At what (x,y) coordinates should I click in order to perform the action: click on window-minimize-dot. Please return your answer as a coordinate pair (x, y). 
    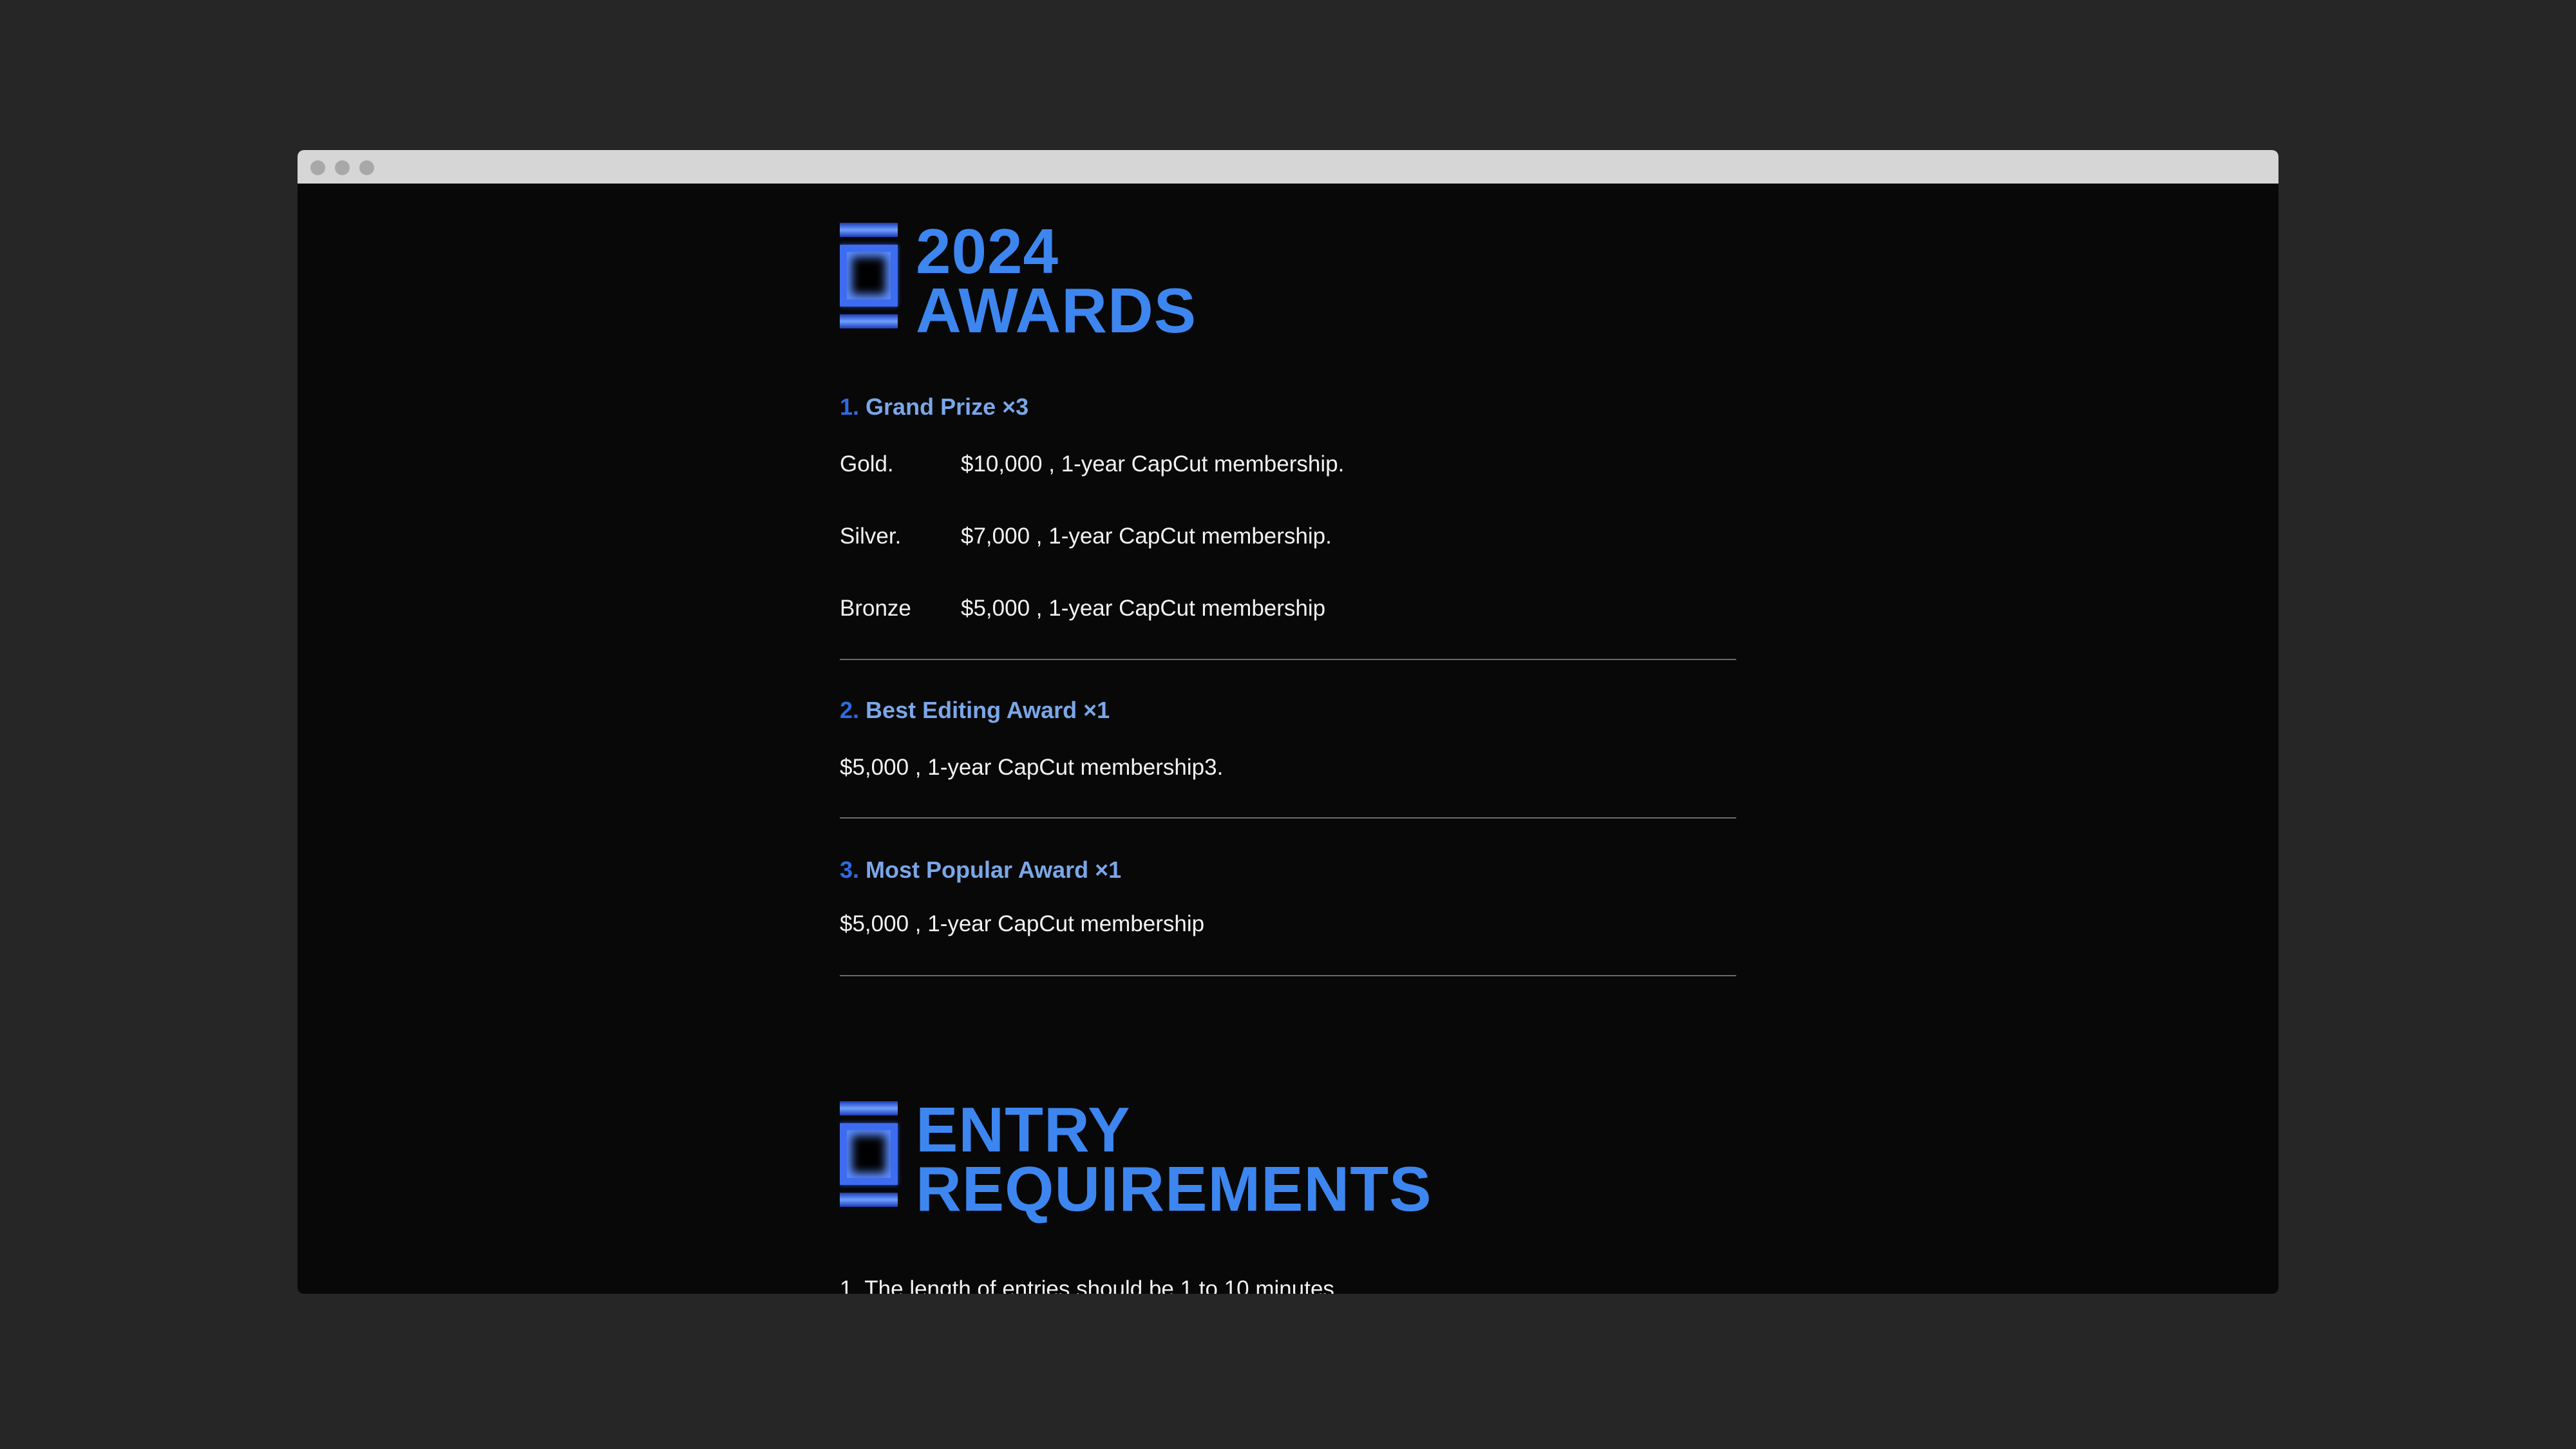
    Looking at the image, I should click on (342, 167).